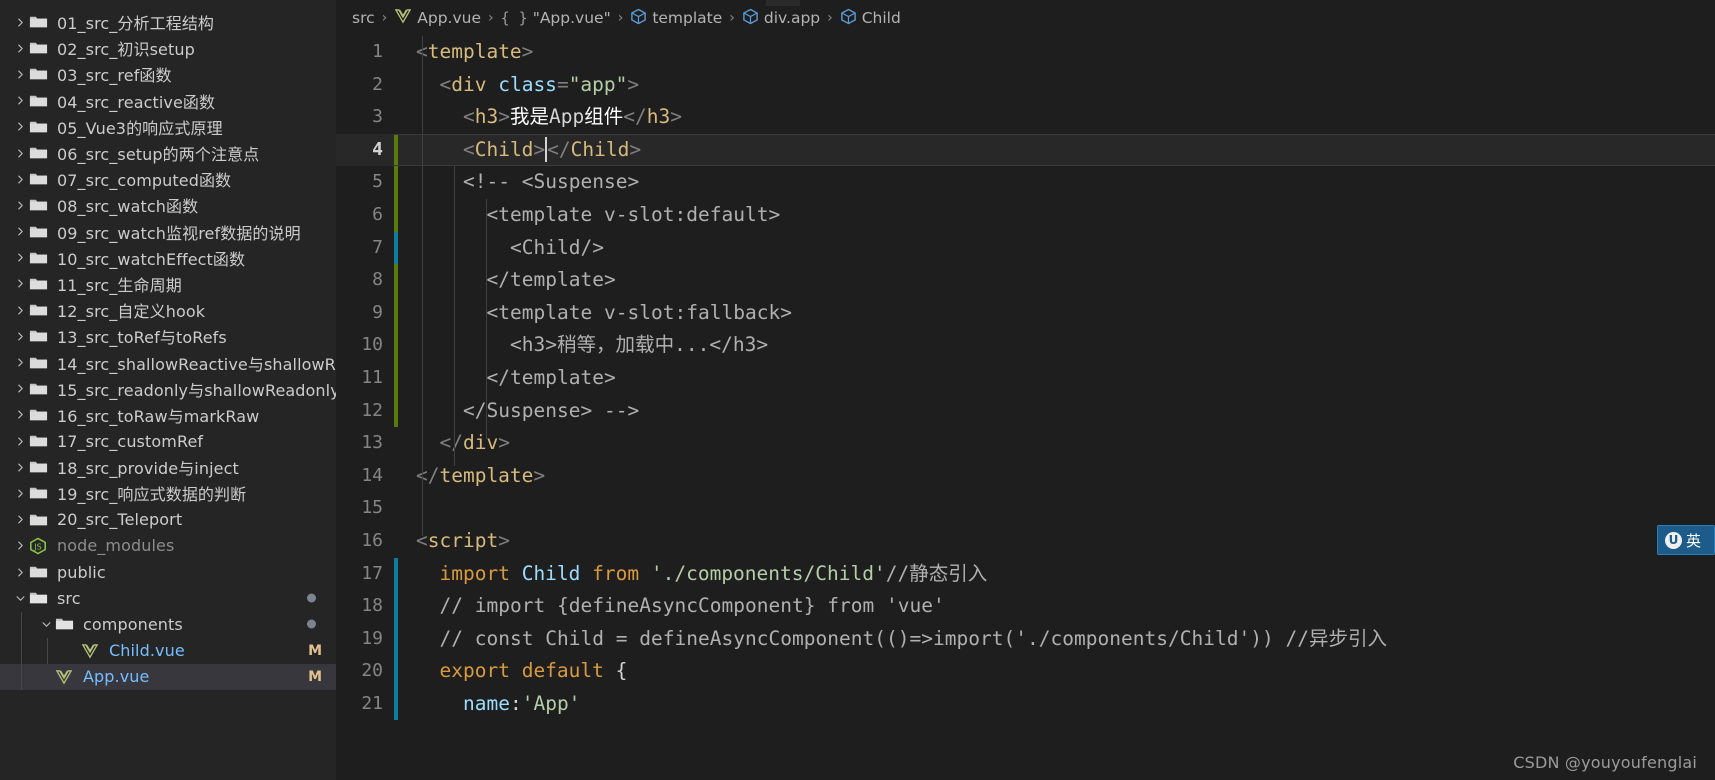 This screenshot has height=780, width=1715. Describe the element at coordinates (1025, 248) in the screenshot. I see `code-line: 7 <Child/>` at that location.